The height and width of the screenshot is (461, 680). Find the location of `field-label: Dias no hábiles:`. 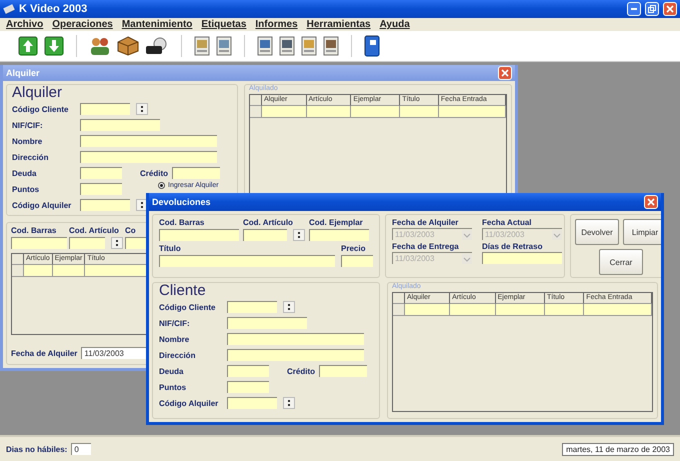

field-label: Dias no hábiles: is located at coordinates (37, 449).